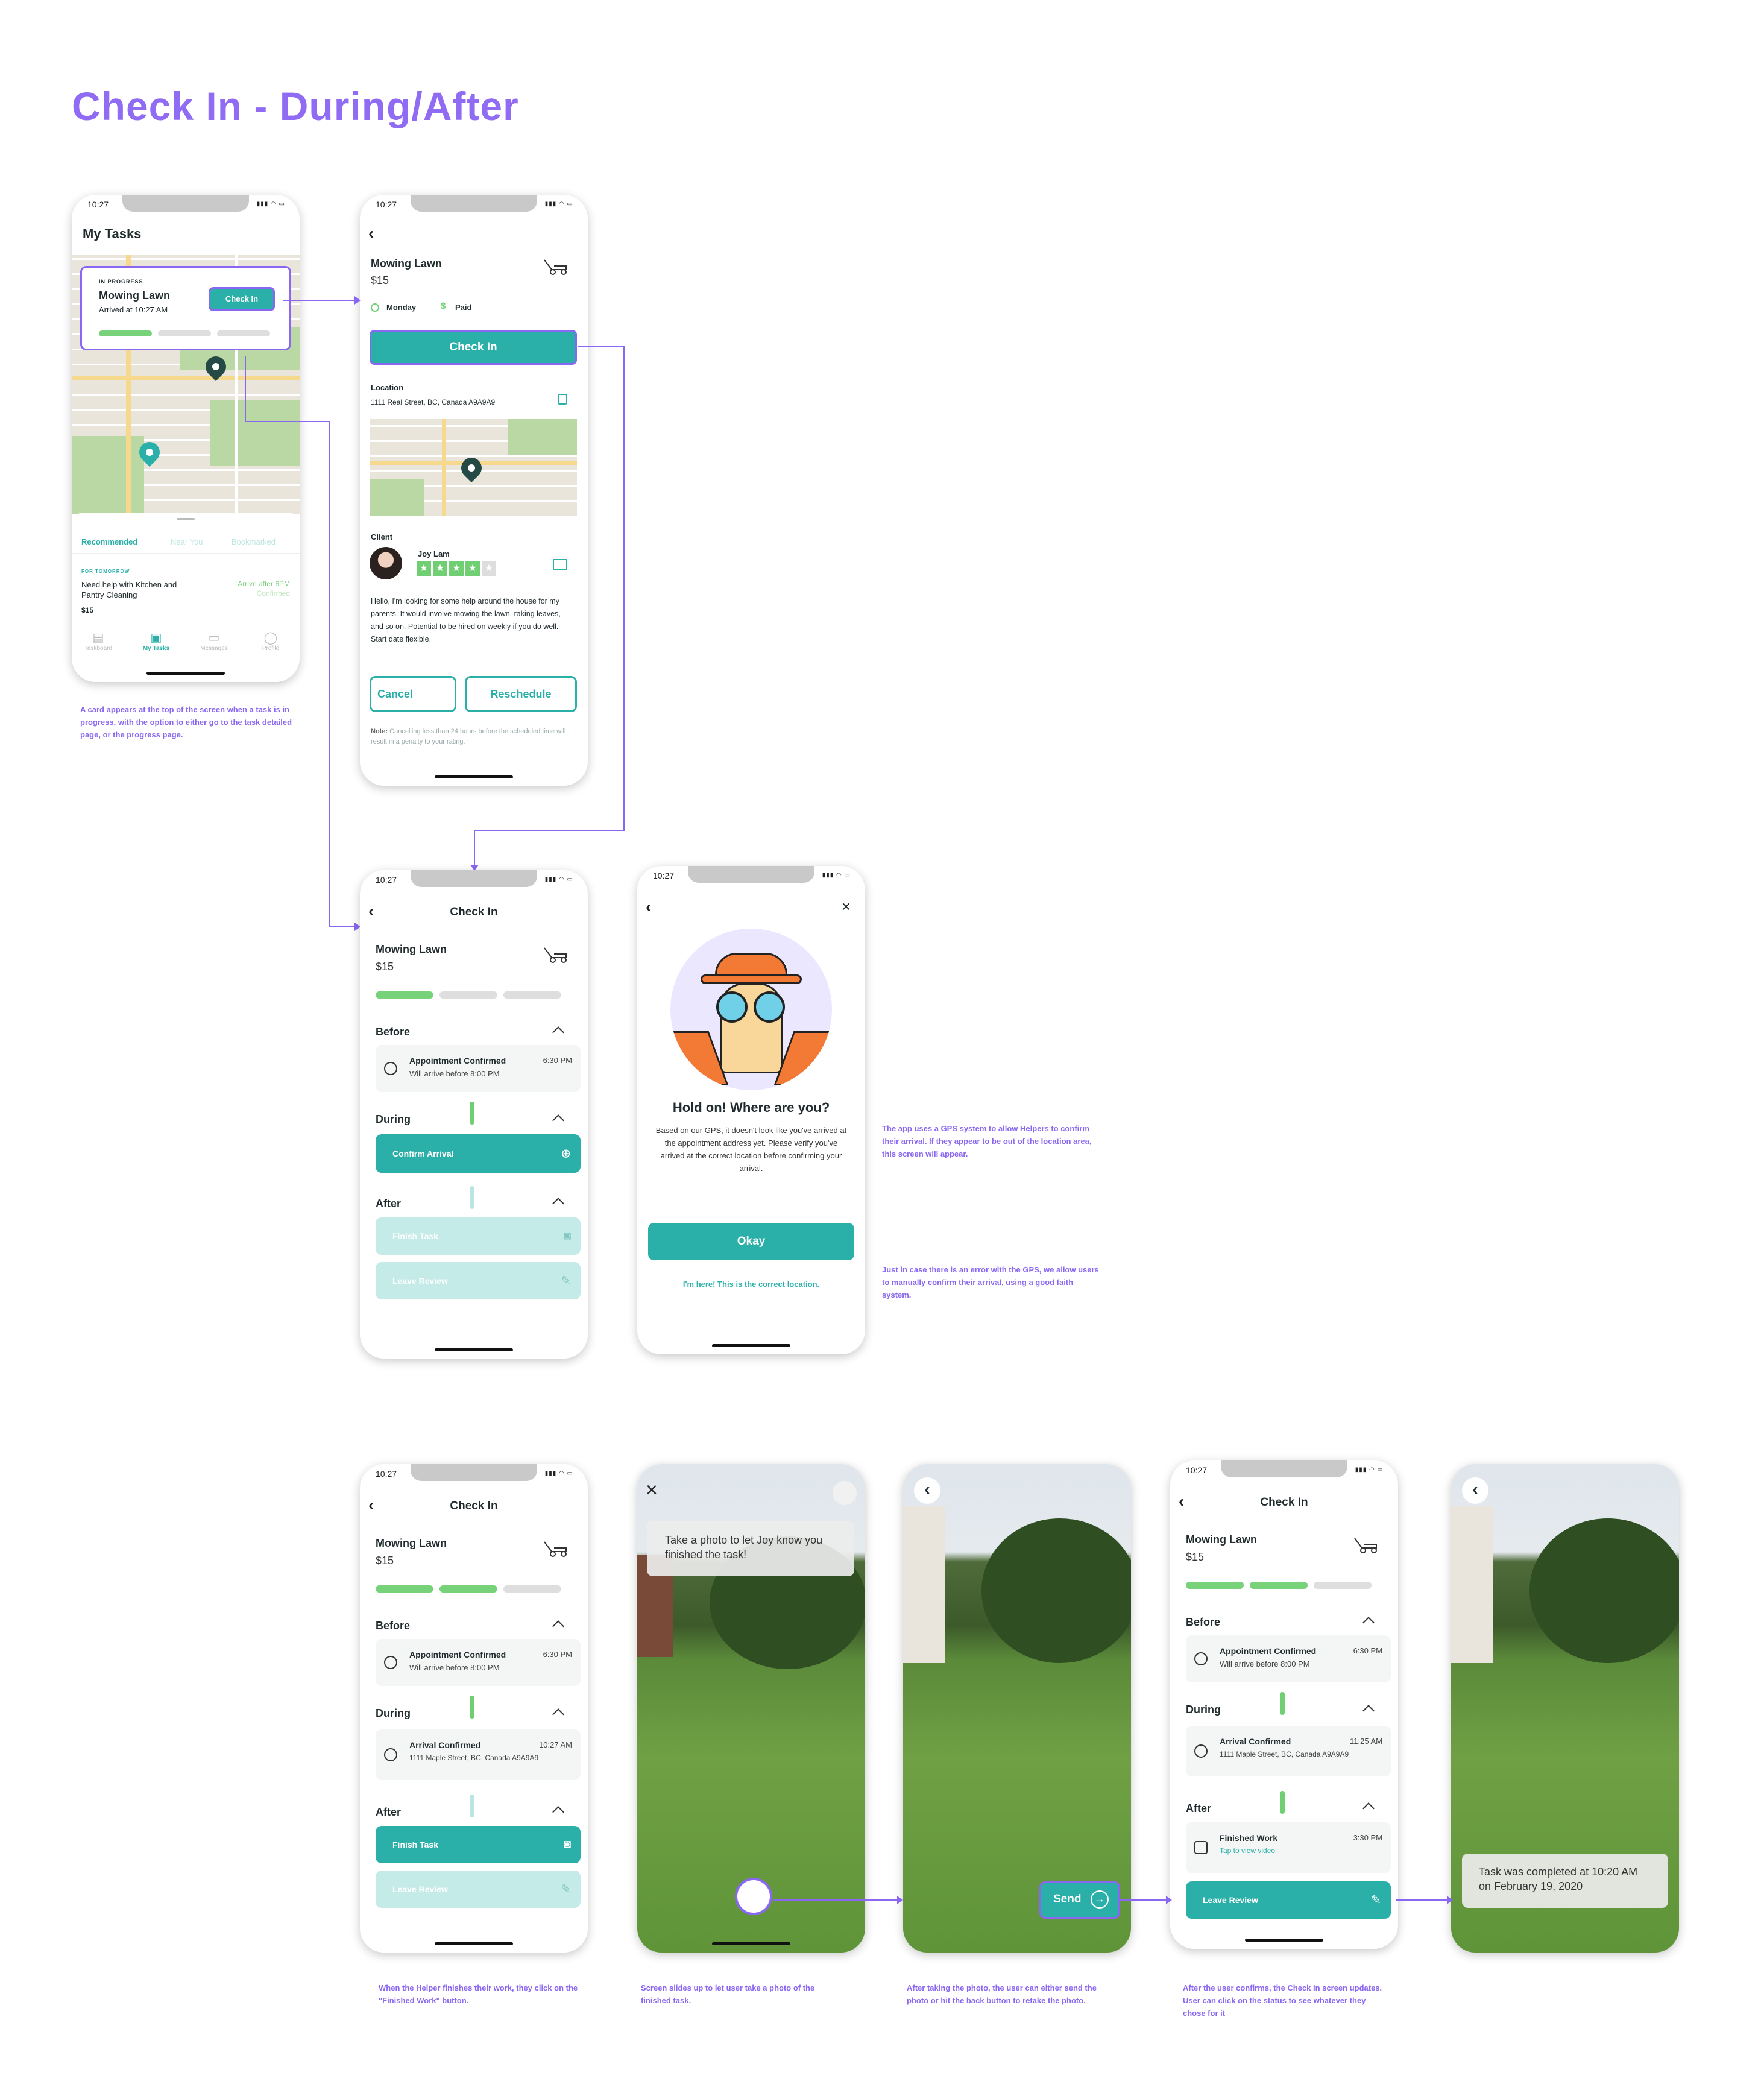 The image size is (1764, 2087). Describe the element at coordinates (1289, 1847) in the screenshot. I see `finished-work-card: Finished Work Tap to view video 3:30 PM` at that location.